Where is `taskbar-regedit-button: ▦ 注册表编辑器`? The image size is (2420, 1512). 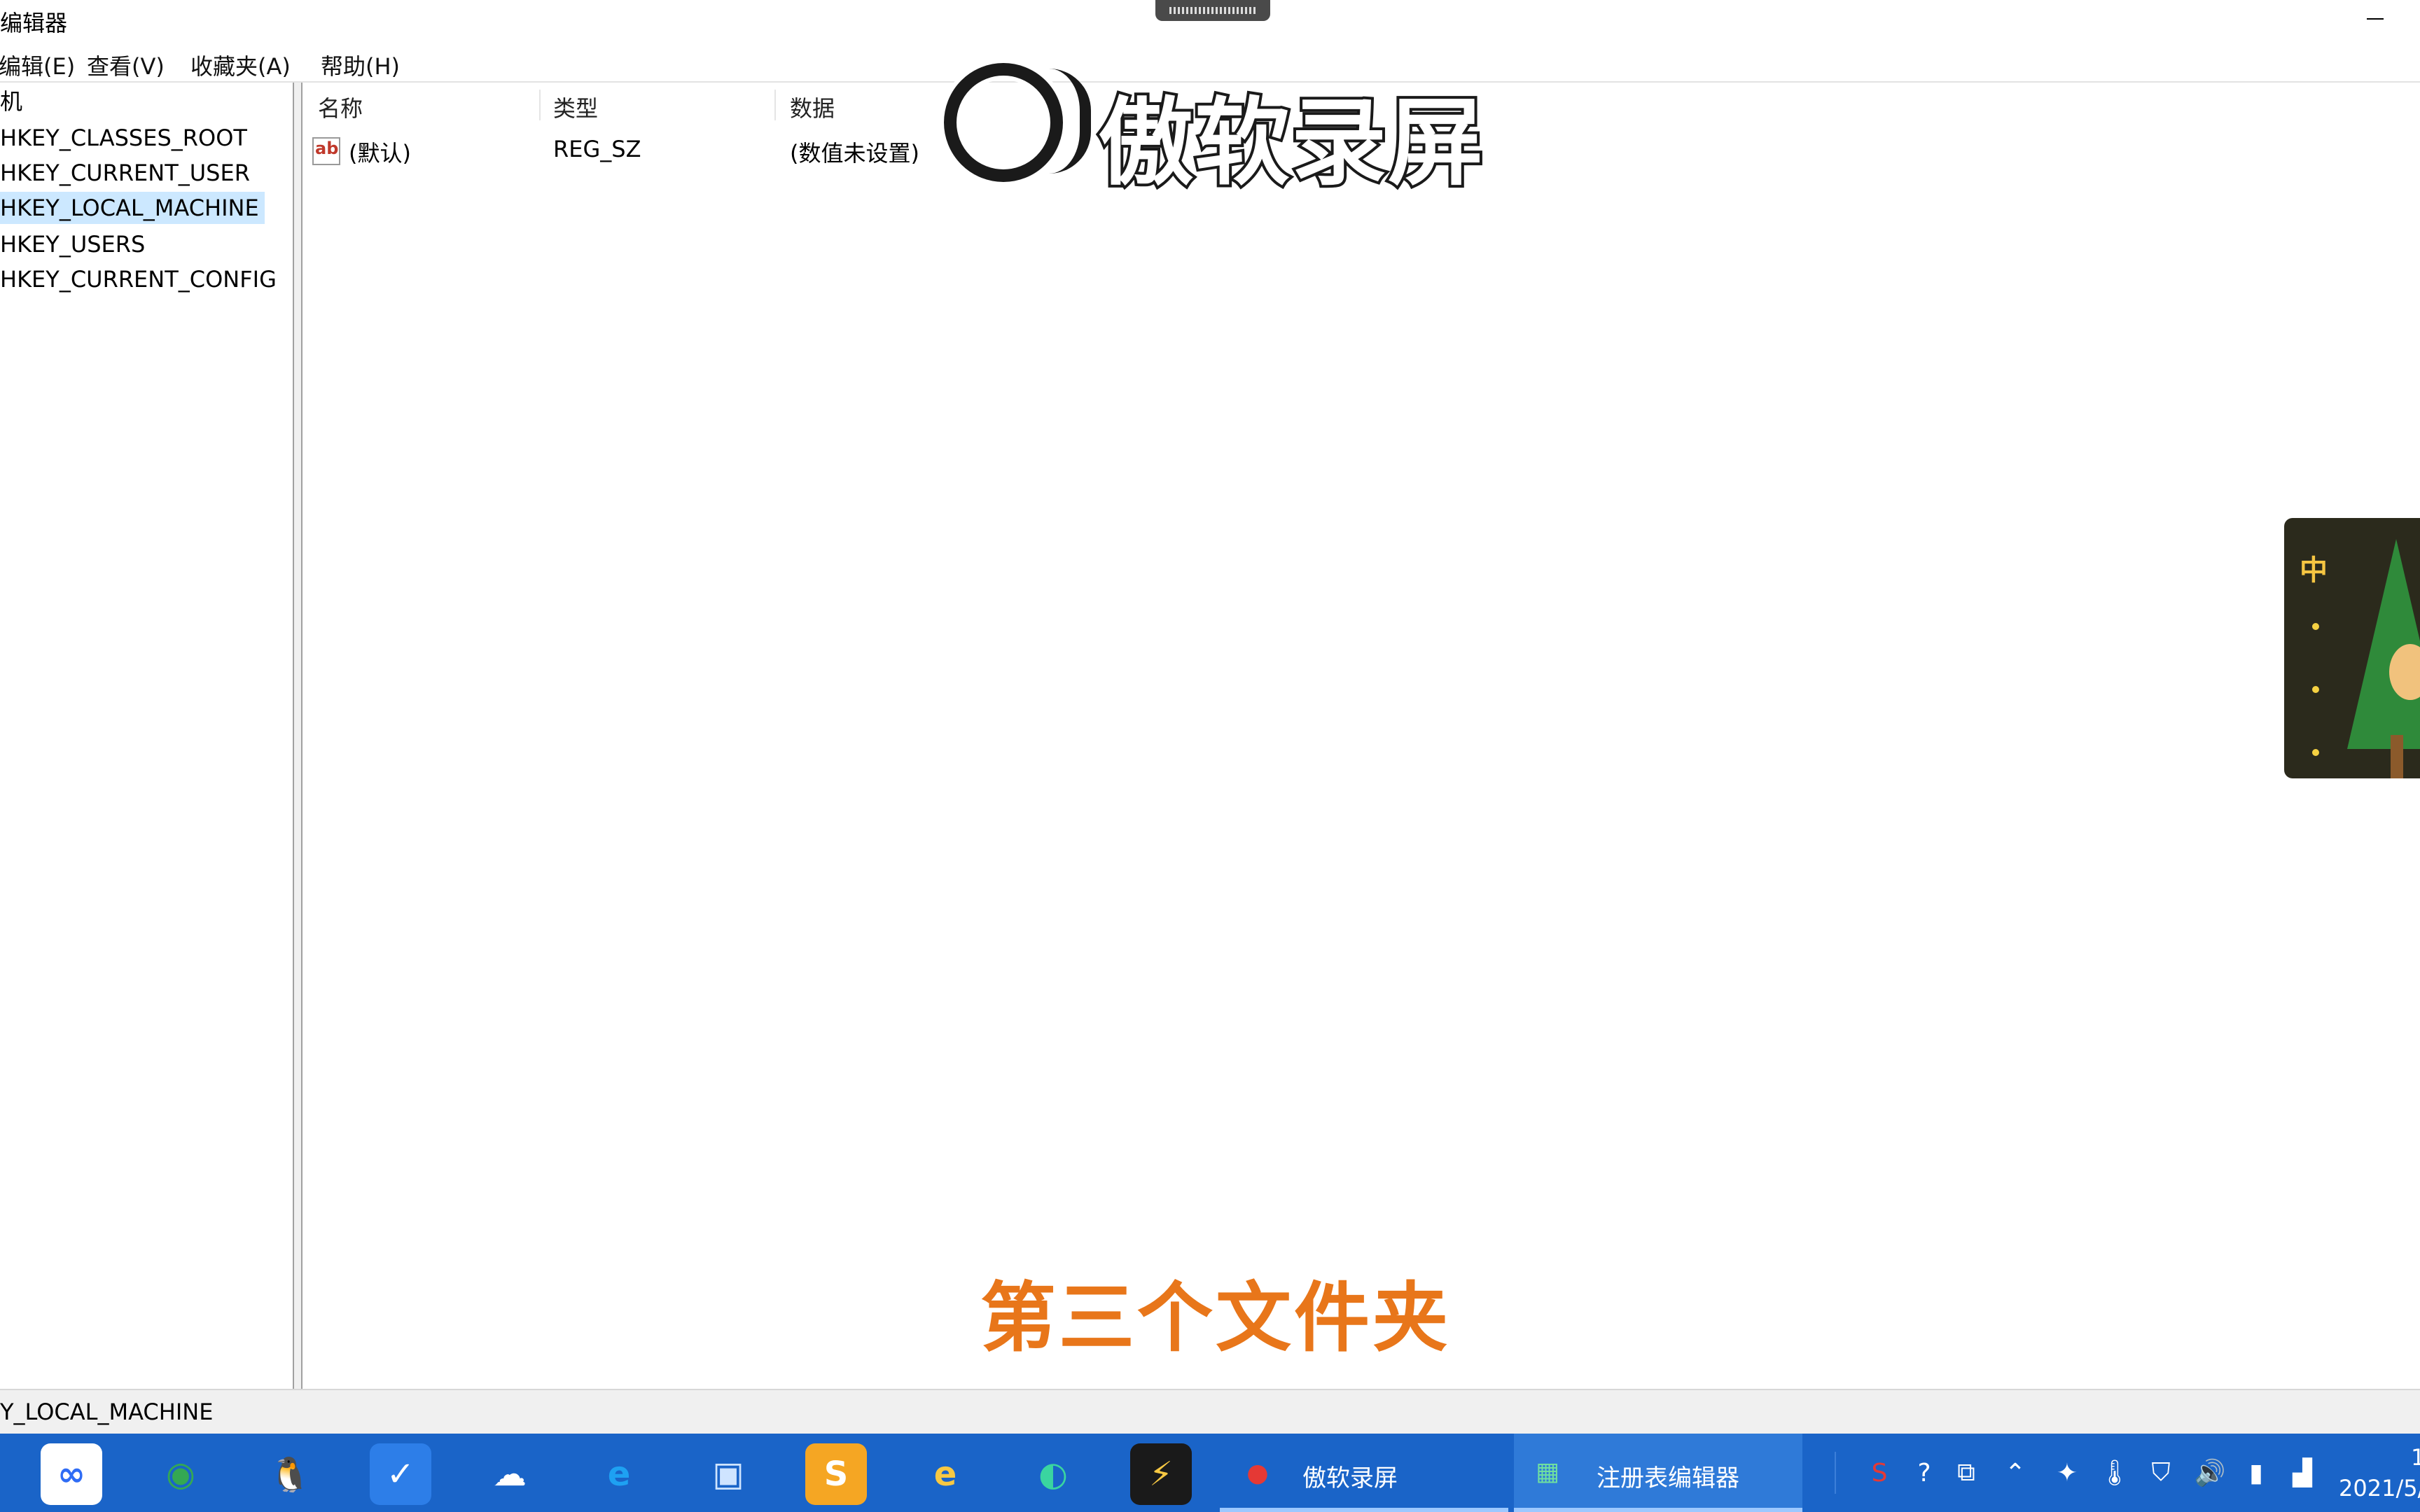
taskbar-regedit-button: ▦ 注册表编辑器 is located at coordinates (1658, 1473).